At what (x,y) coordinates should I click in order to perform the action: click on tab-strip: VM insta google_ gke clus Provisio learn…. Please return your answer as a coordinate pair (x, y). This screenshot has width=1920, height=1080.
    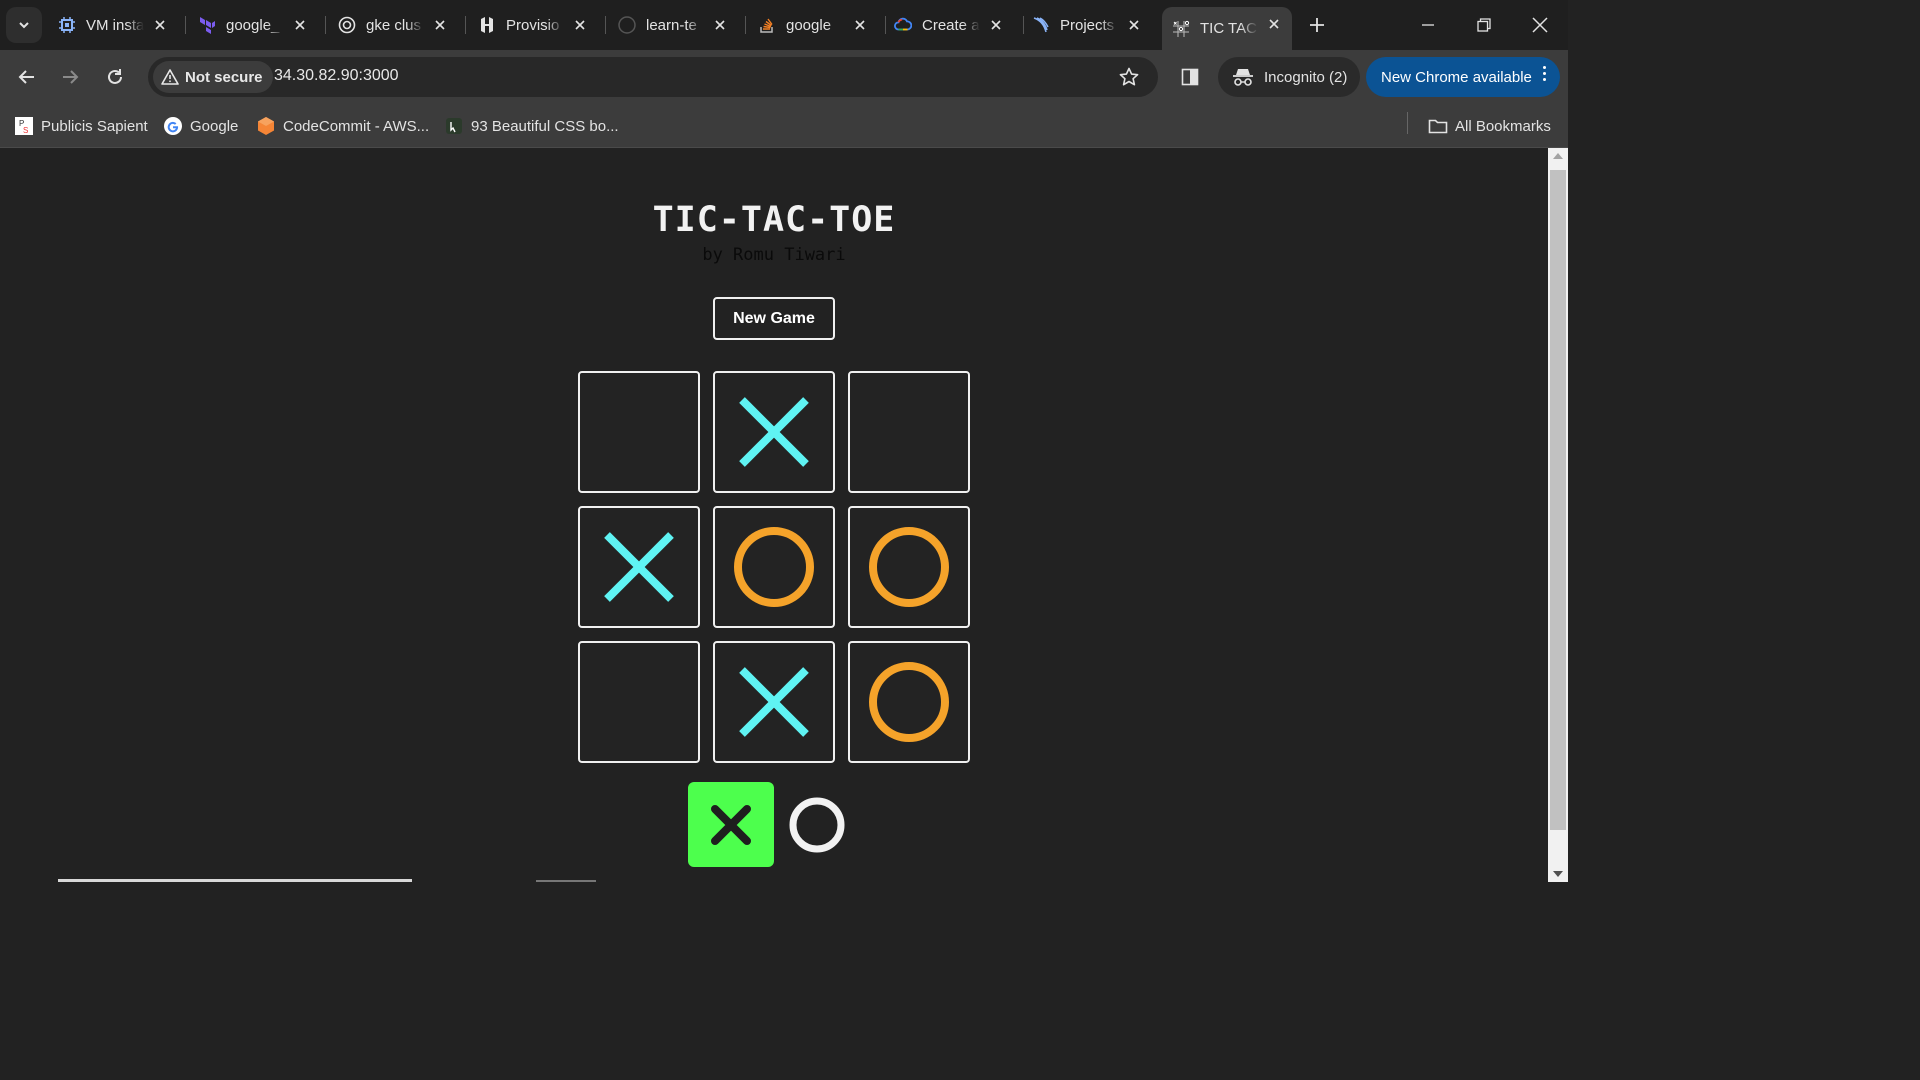
    Looking at the image, I should click on (784, 25).